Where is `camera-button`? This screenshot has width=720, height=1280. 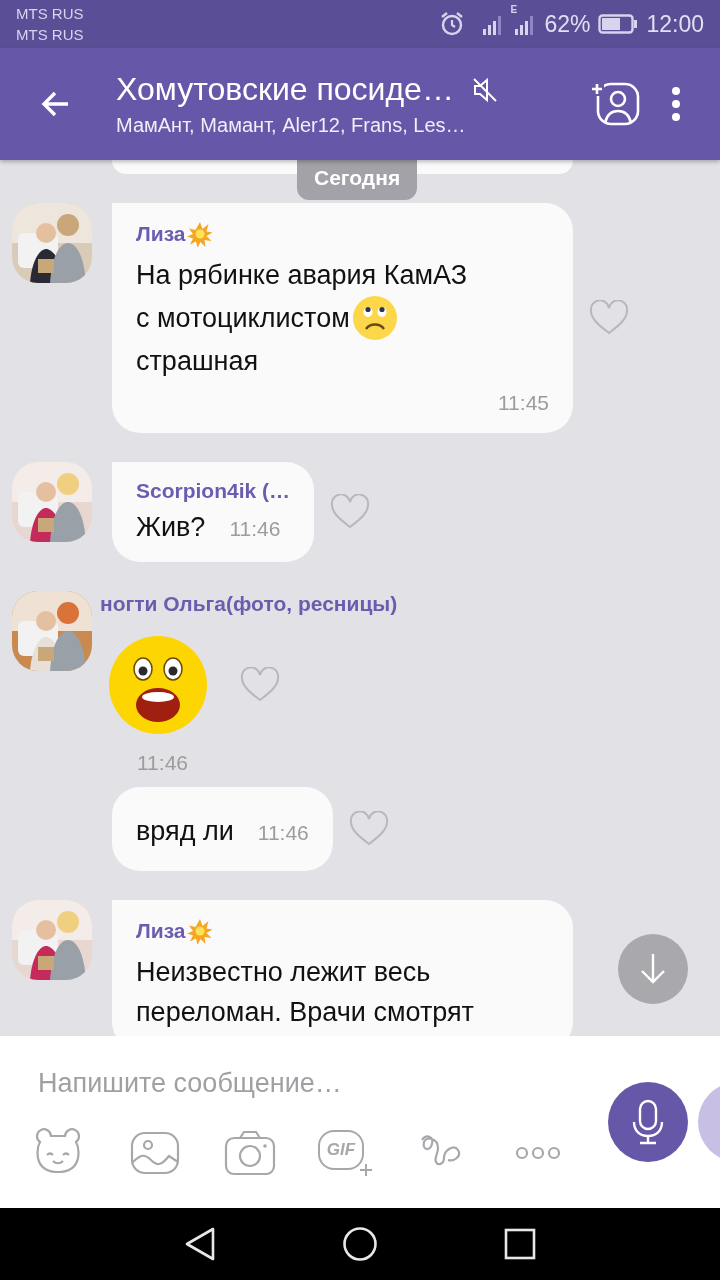 camera-button is located at coordinates (250, 1153).